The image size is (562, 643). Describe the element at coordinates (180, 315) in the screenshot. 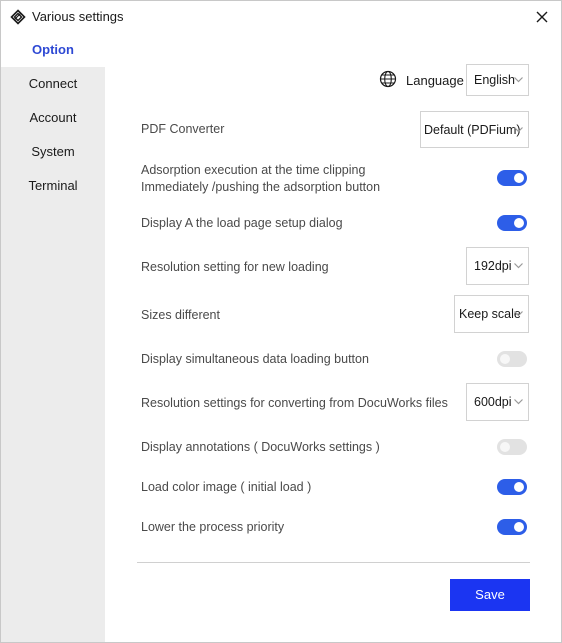

I see `sizes-different-label: Sizes different` at that location.